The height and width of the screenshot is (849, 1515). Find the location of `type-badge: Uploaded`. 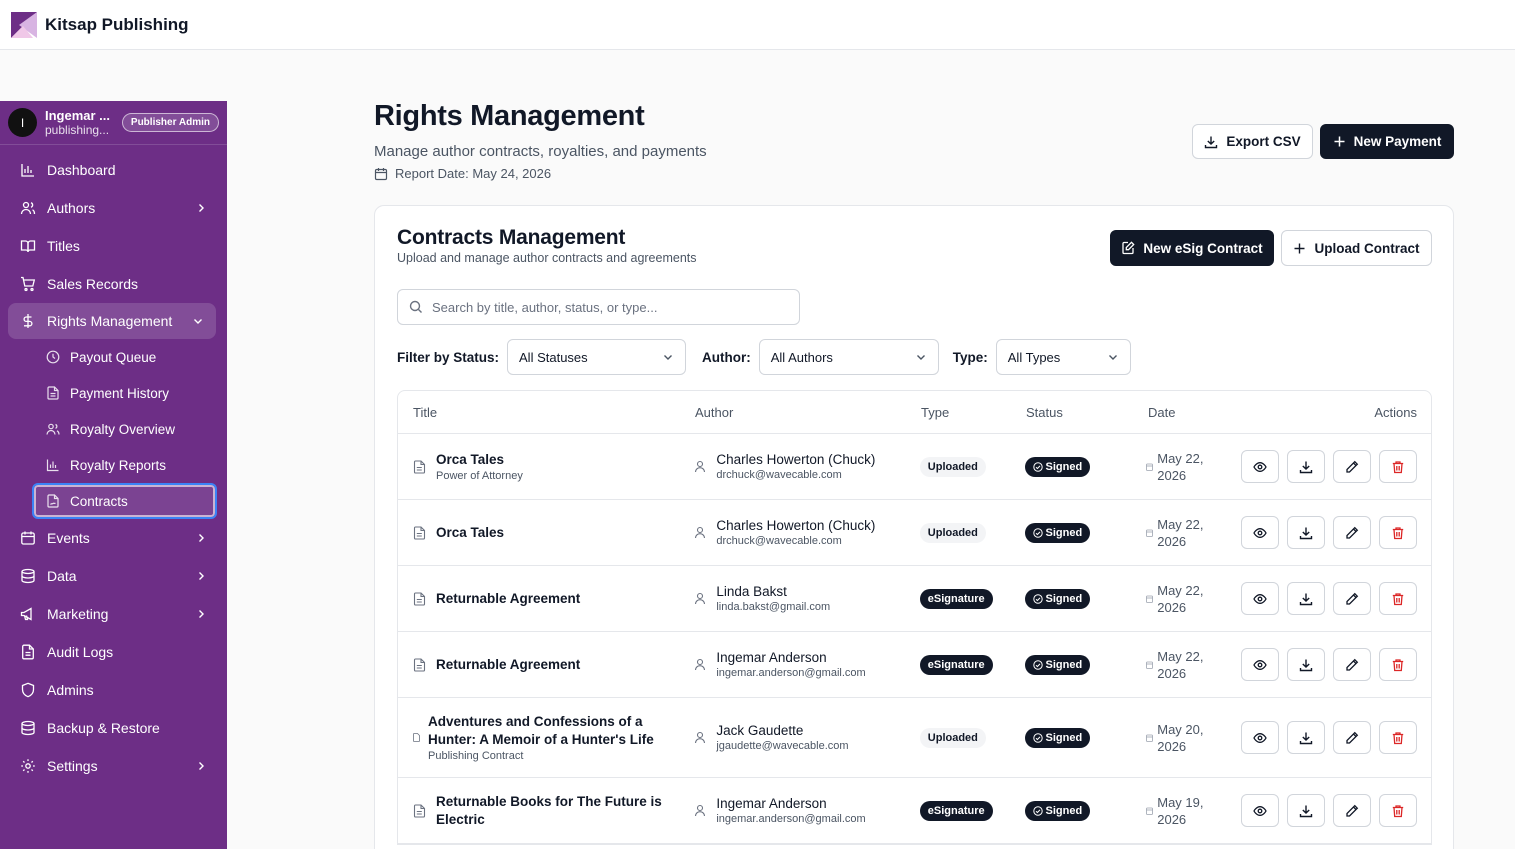

type-badge: Uploaded is located at coordinates (952, 466).